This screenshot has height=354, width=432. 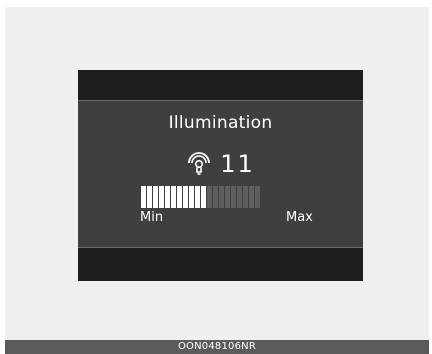 What do you see at coordinates (199, 163) in the screenshot?
I see `illumination-bulb-icon` at bounding box center [199, 163].